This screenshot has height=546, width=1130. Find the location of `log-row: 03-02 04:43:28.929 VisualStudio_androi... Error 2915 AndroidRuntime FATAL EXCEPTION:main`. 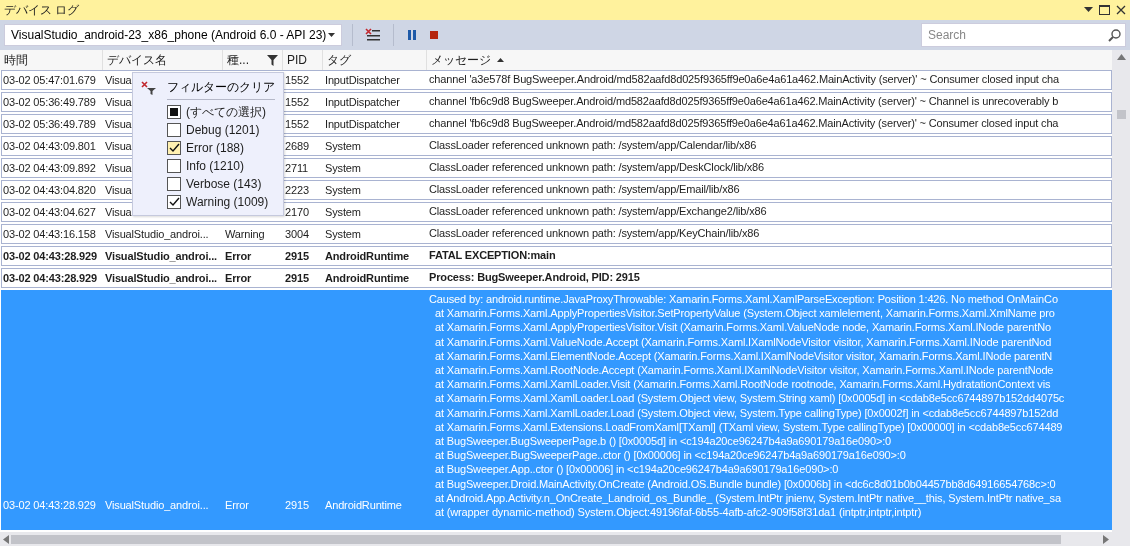

log-row: 03-02 04:43:28.929 VisualStudio_androi... Error 2915 AndroidRuntime FATAL EXCEPTION:main is located at coordinates (556, 256).